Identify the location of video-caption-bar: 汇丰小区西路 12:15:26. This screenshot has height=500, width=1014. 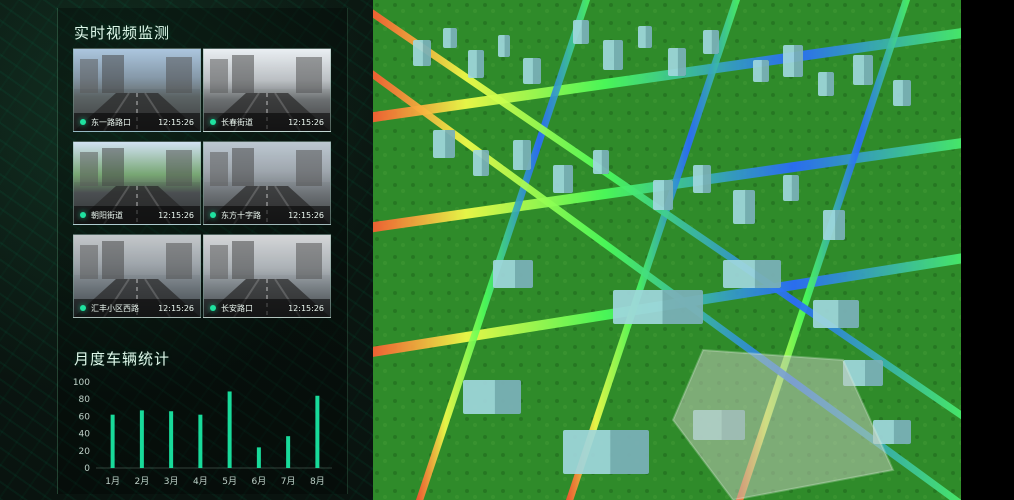
(137, 308).